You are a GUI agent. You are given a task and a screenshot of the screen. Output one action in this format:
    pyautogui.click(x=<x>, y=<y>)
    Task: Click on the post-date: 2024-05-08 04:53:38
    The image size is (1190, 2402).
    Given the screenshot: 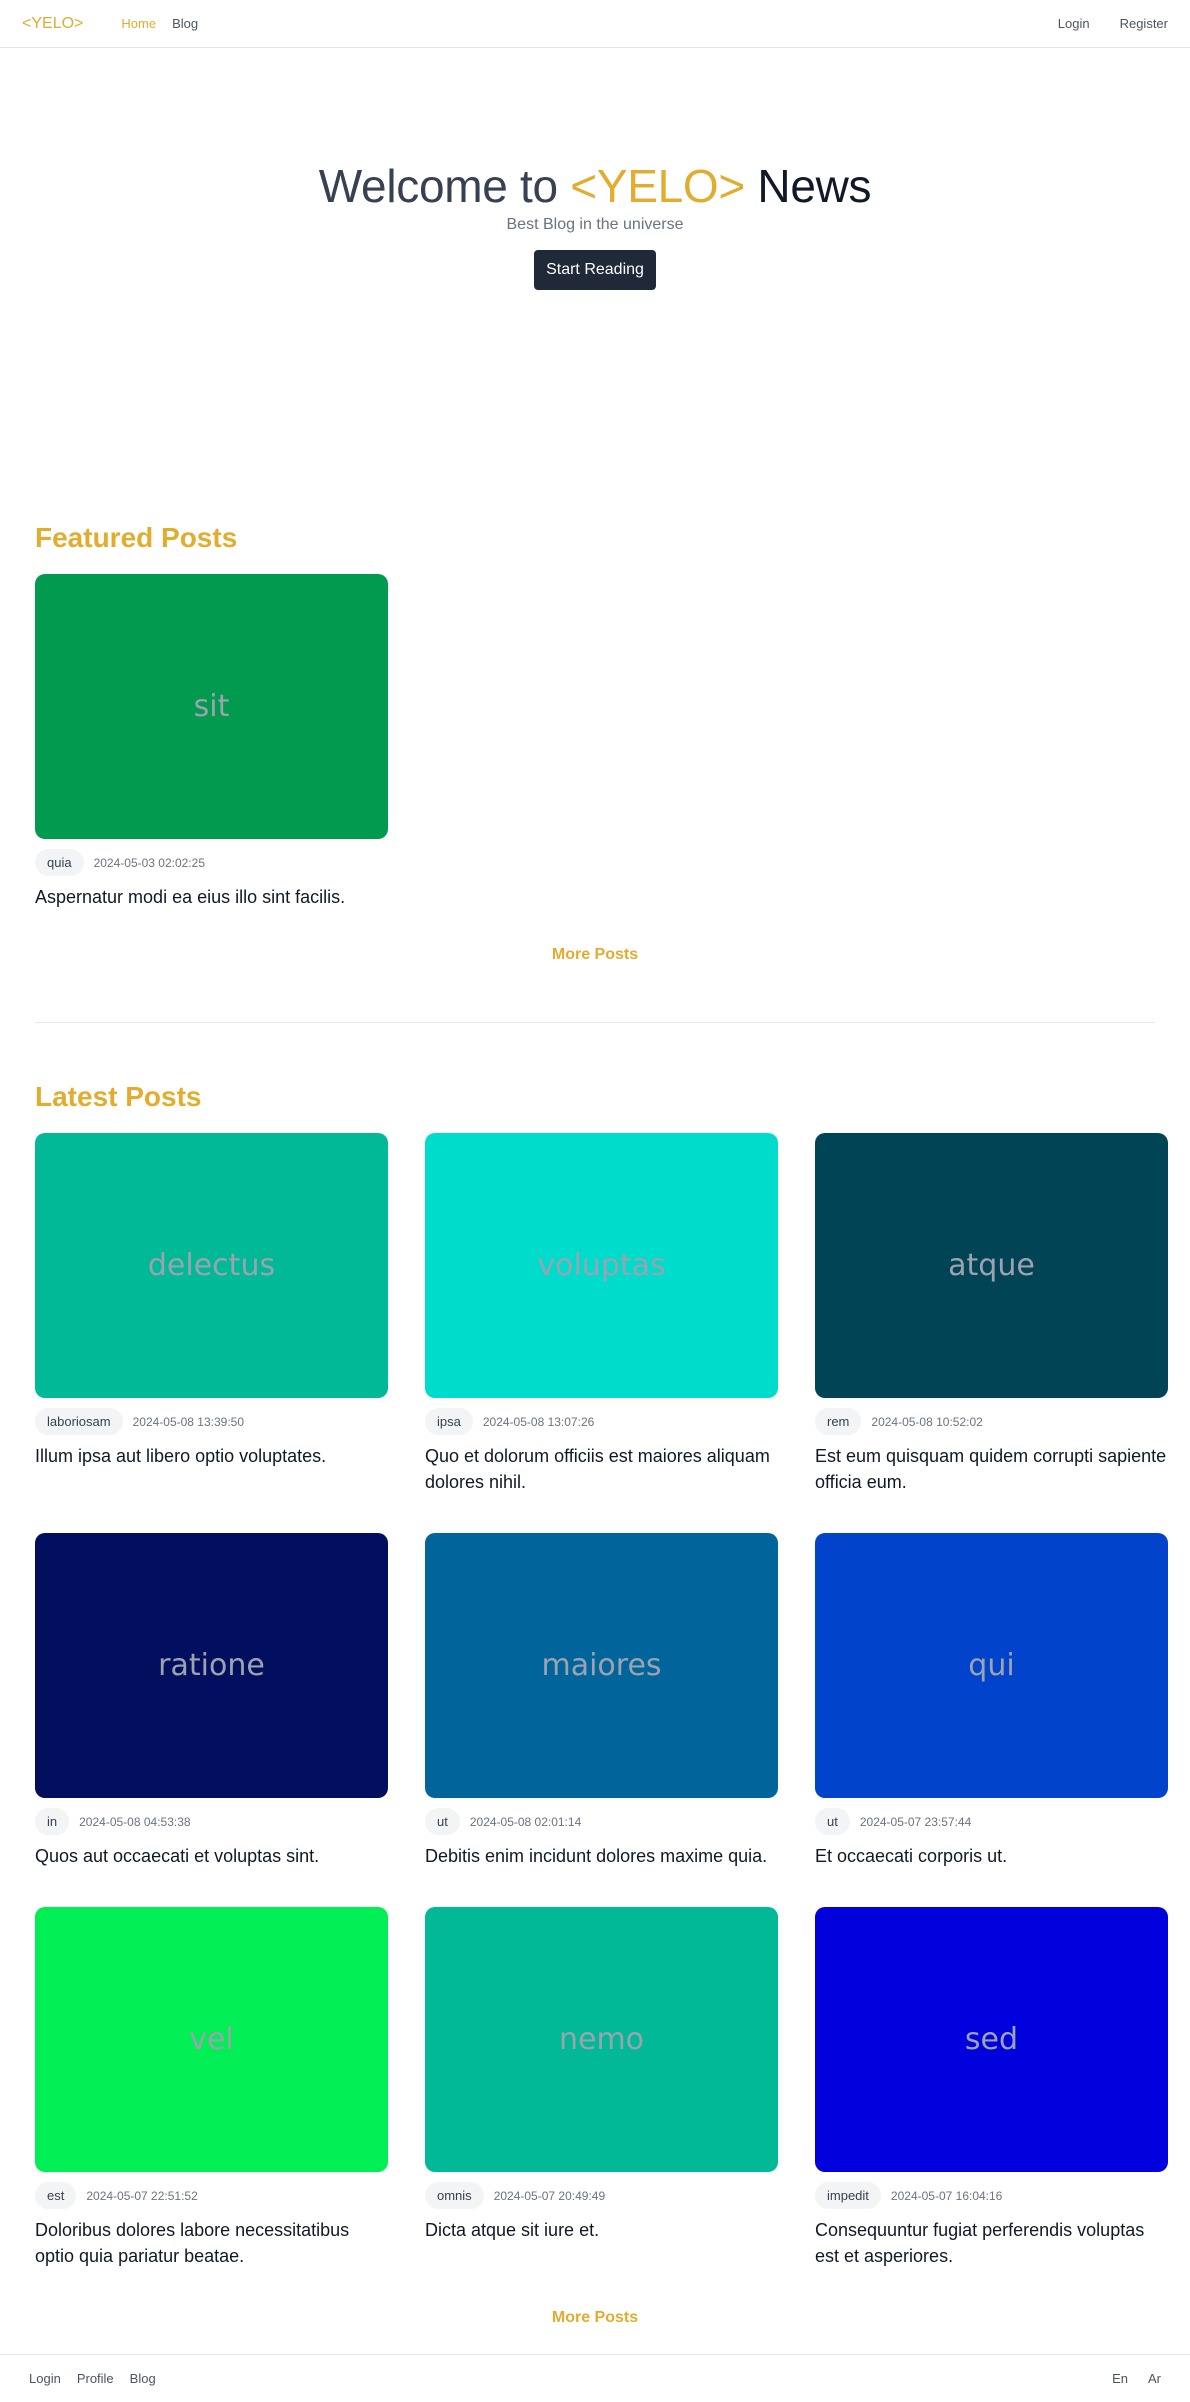 What is the action you would take?
    pyautogui.click(x=135, y=1821)
    